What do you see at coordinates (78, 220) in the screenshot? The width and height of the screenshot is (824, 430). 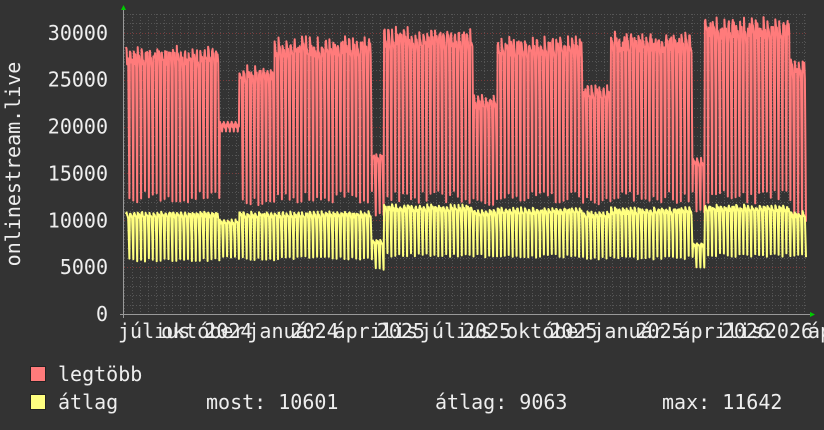 I see `y-tick-label: 10000` at bounding box center [78, 220].